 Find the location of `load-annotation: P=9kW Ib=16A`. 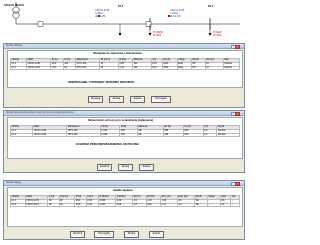

load-annotation: P=9kW Ib=16A is located at coordinates (217, 34).